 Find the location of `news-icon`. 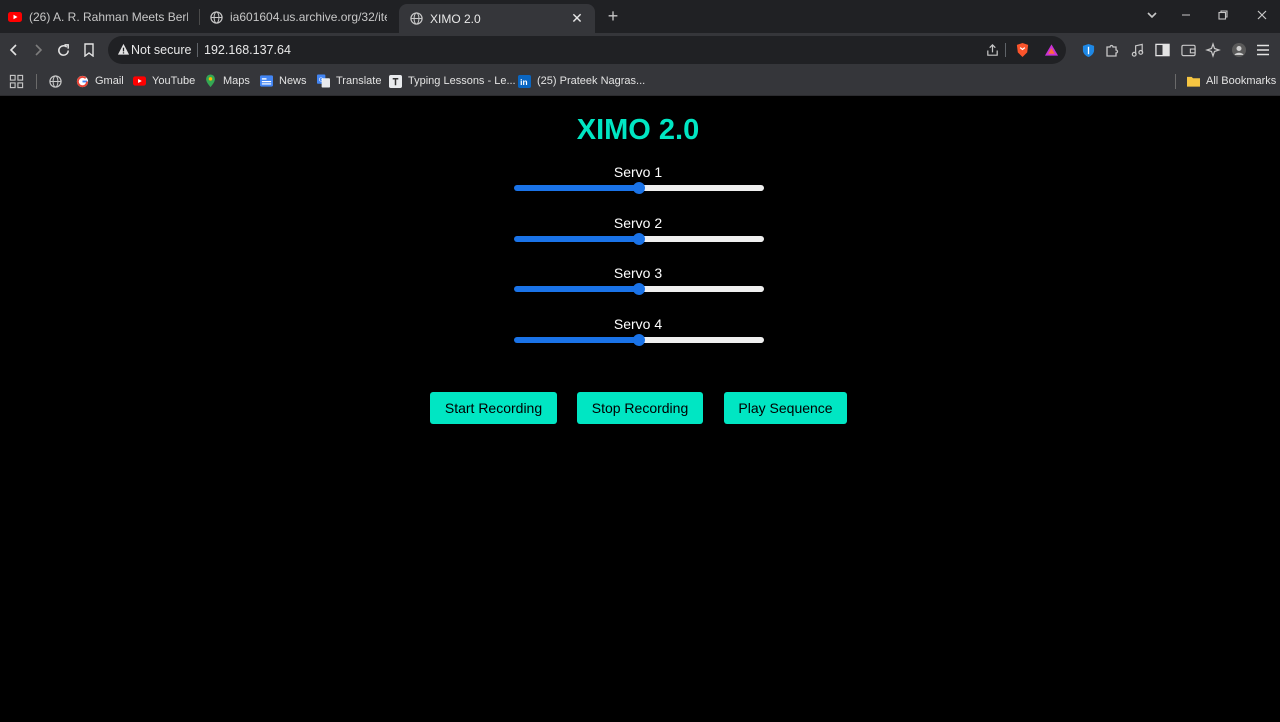

news-icon is located at coordinates (266, 81).